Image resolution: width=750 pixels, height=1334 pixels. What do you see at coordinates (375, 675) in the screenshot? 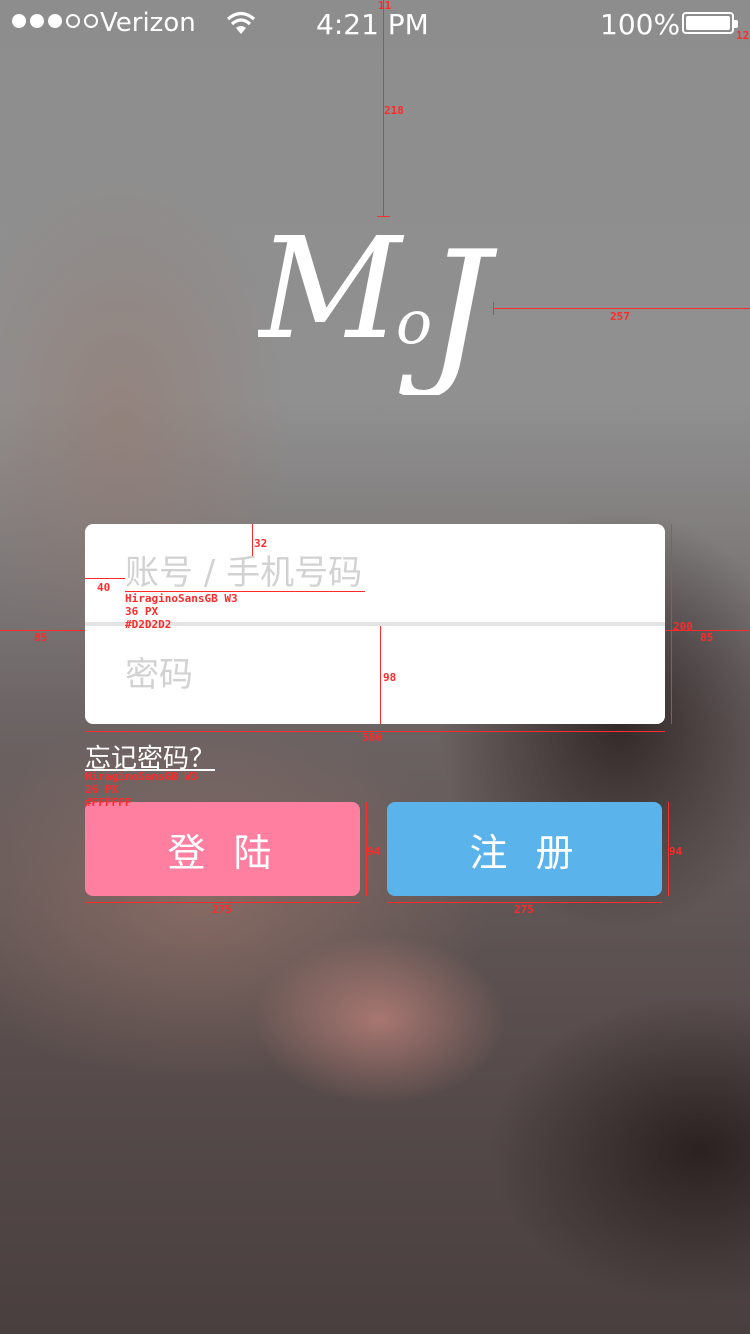
I see `password-input` at bounding box center [375, 675].